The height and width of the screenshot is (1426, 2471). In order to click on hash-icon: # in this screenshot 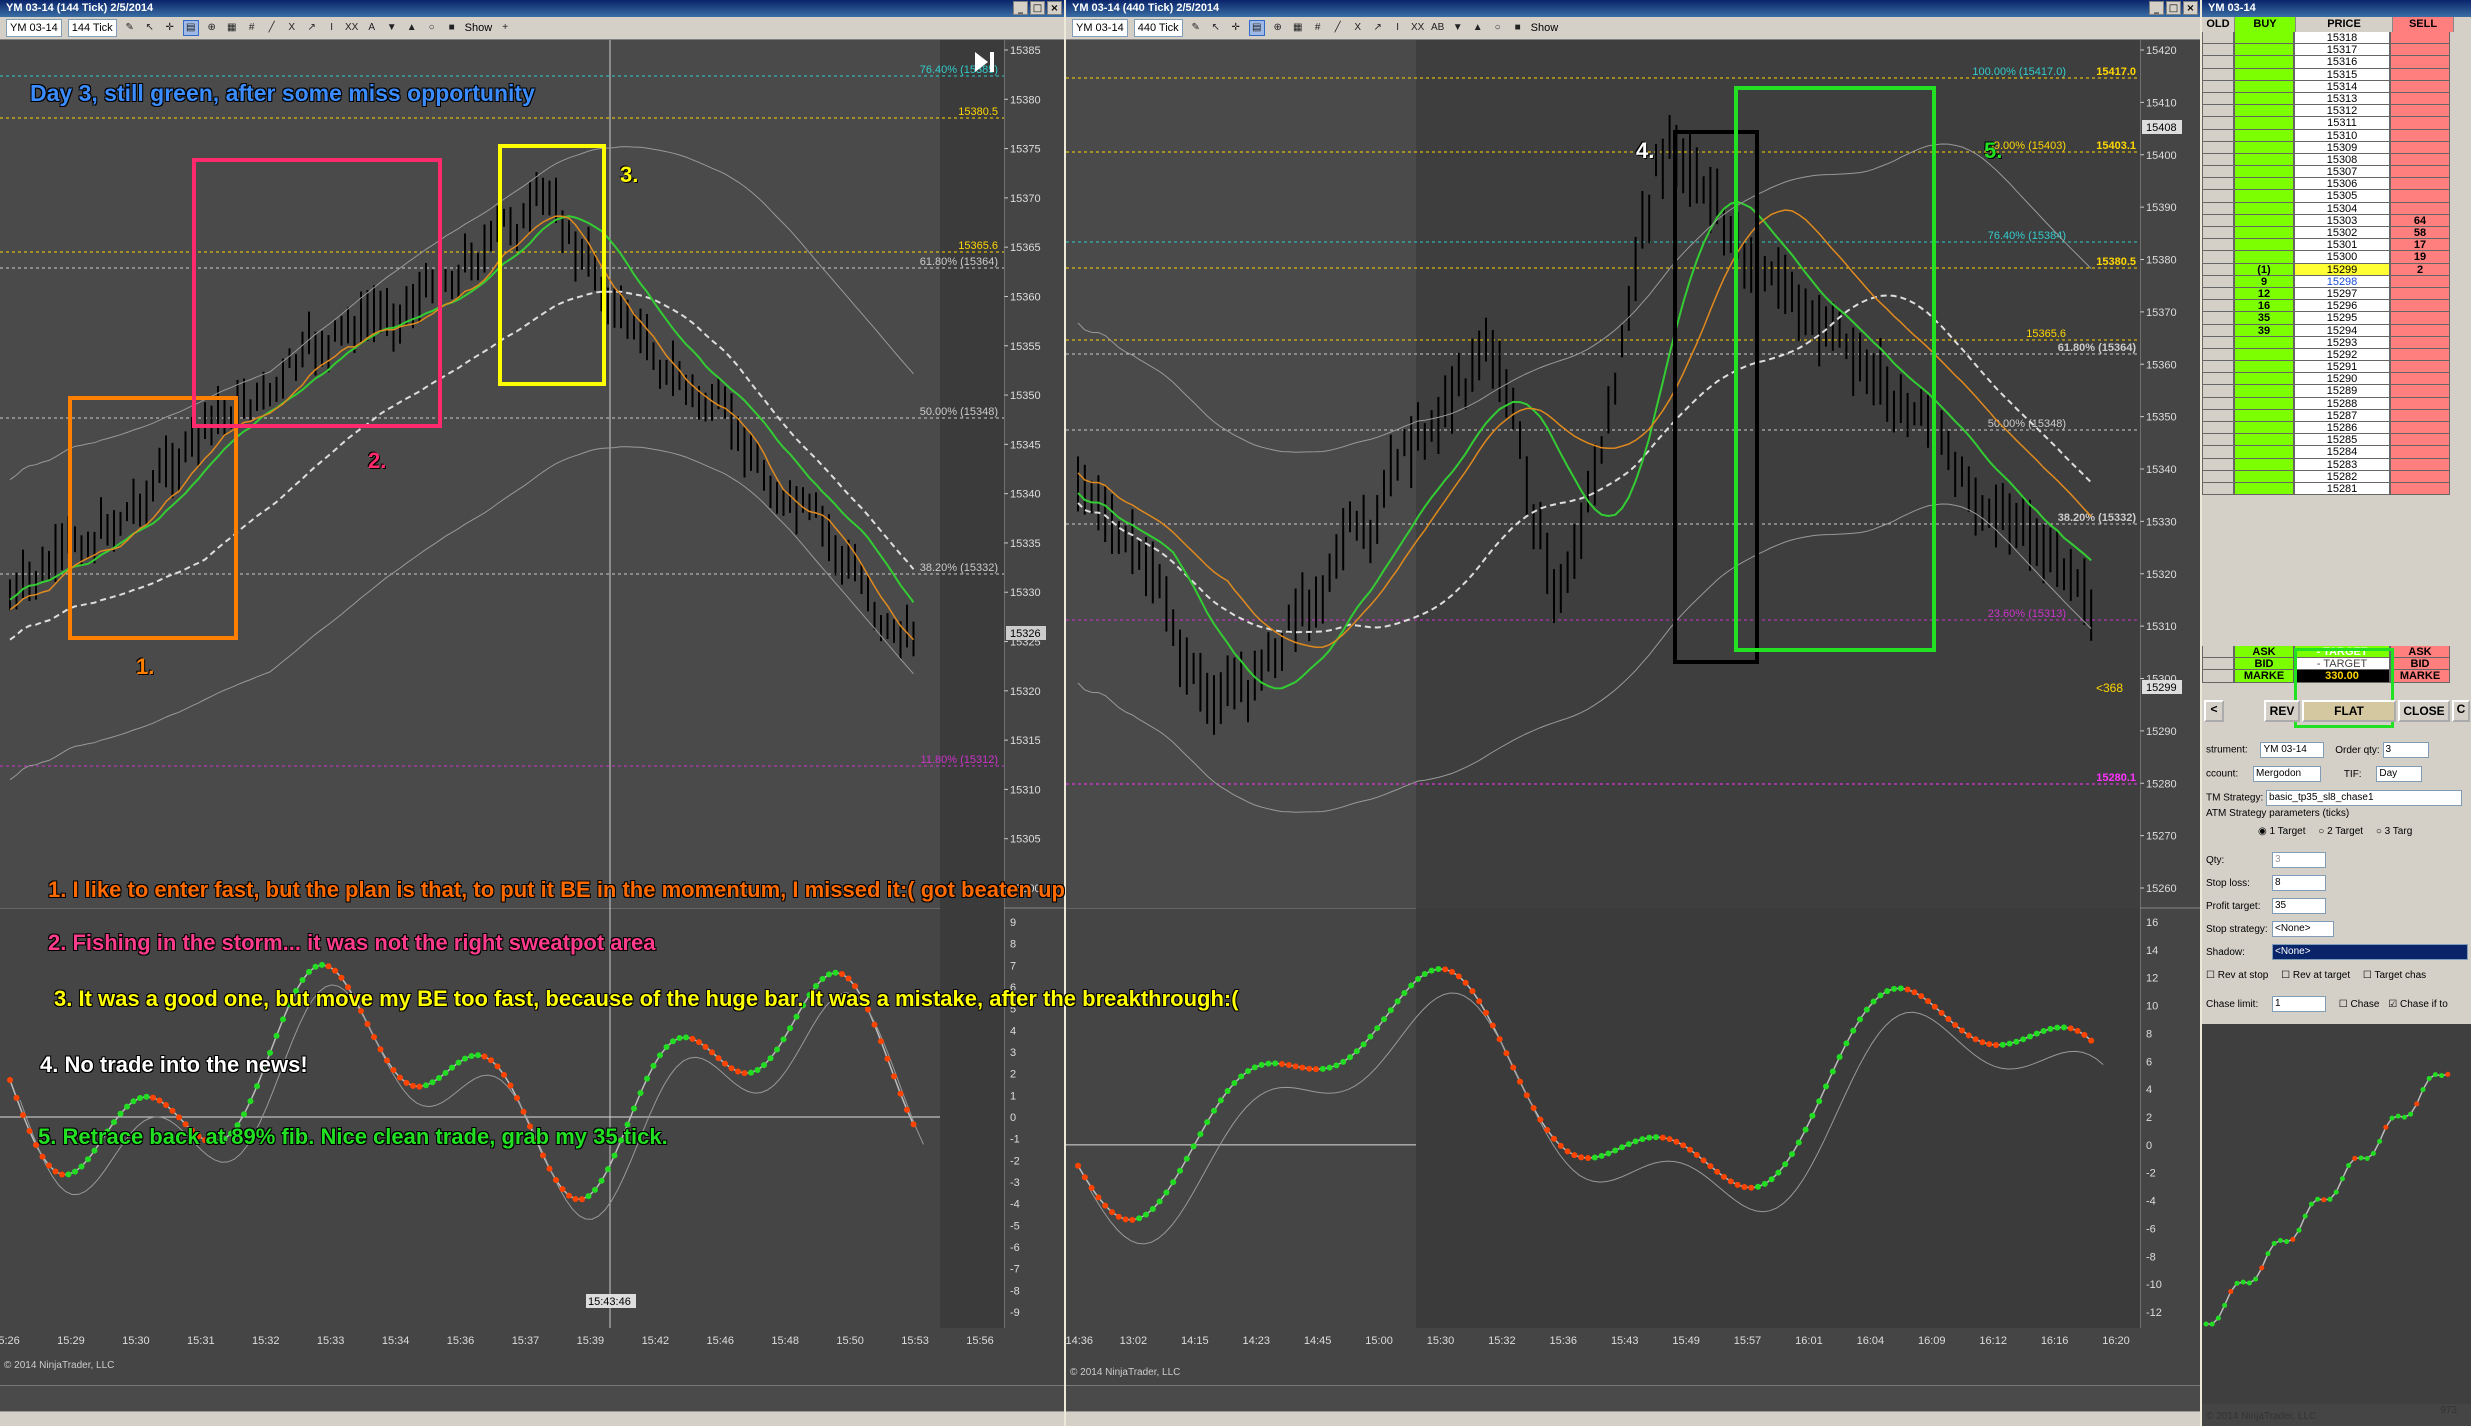, I will do `click(1318, 28)`.